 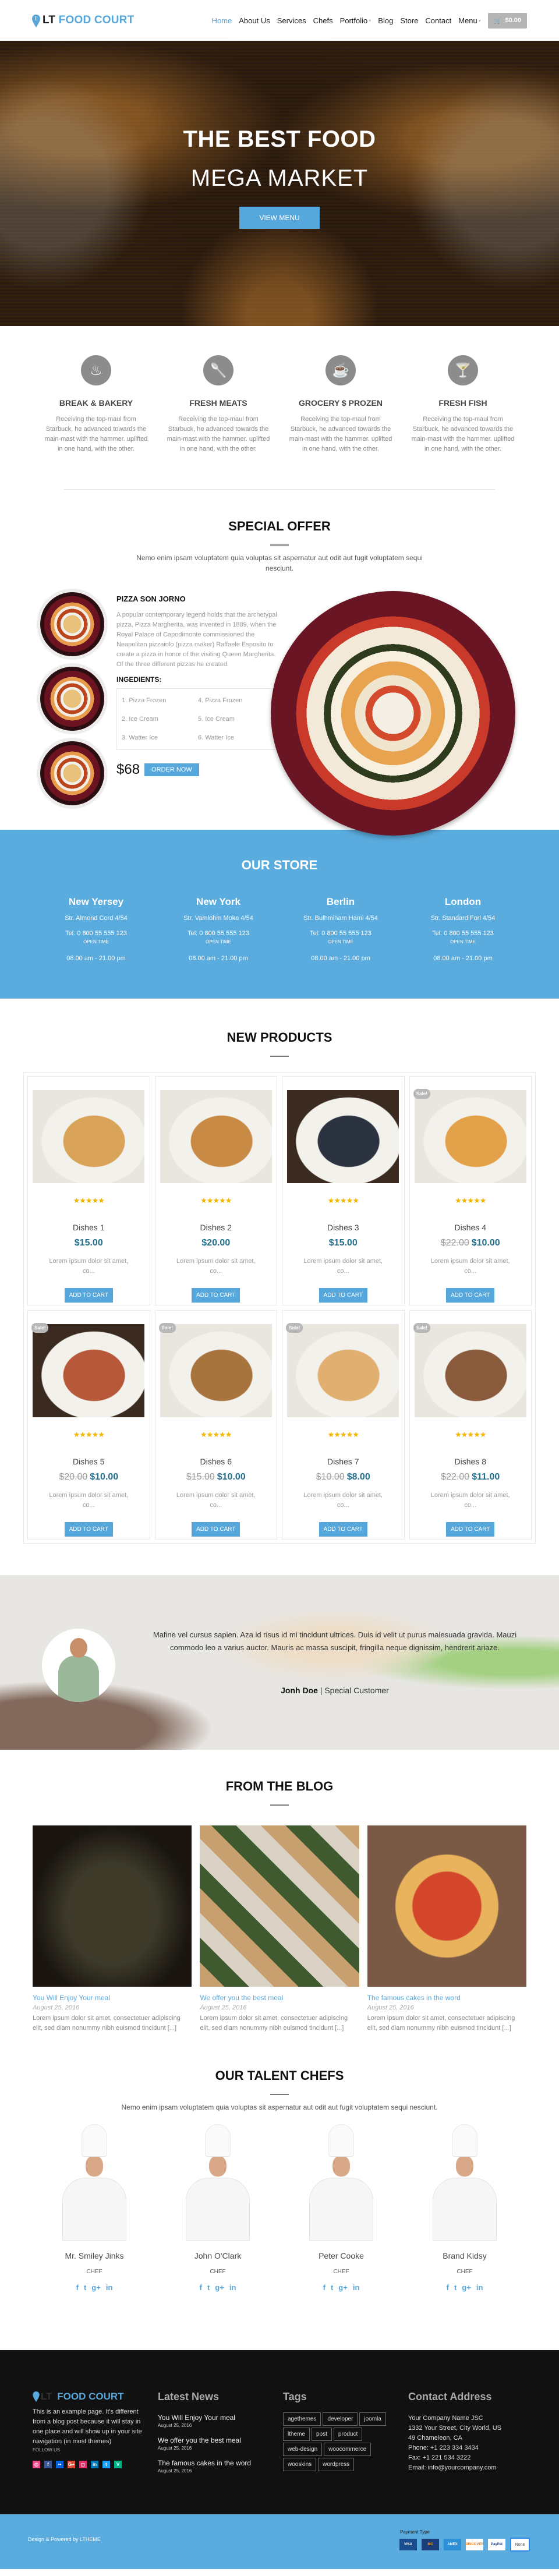 What do you see at coordinates (469, 20) in the screenshot?
I see `nav-item-menu: Menu ▾` at bounding box center [469, 20].